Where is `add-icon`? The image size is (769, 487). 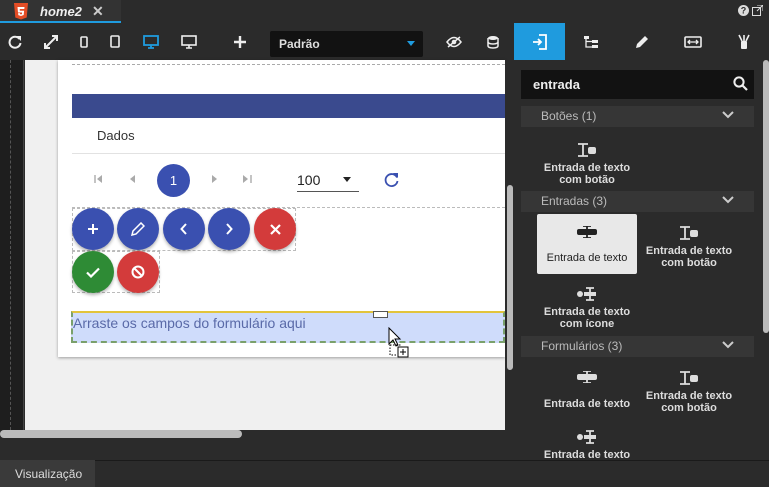 add-icon is located at coordinates (240, 41).